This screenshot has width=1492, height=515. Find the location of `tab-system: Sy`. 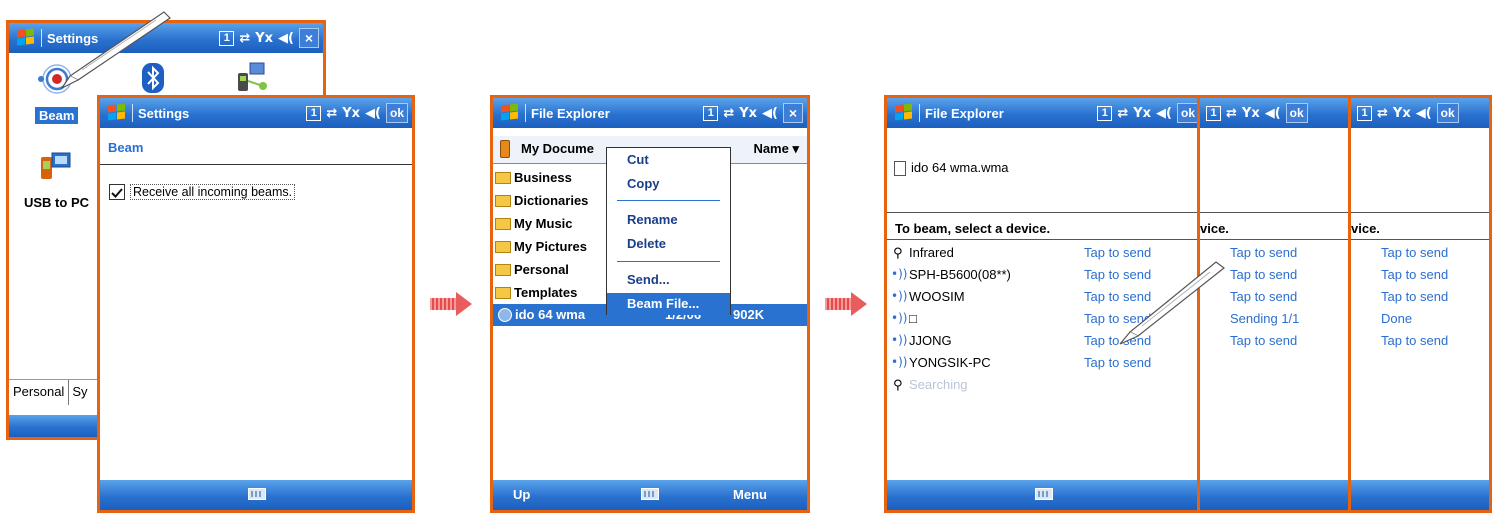

tab-system: Sy is located at coordinates (79, 392).